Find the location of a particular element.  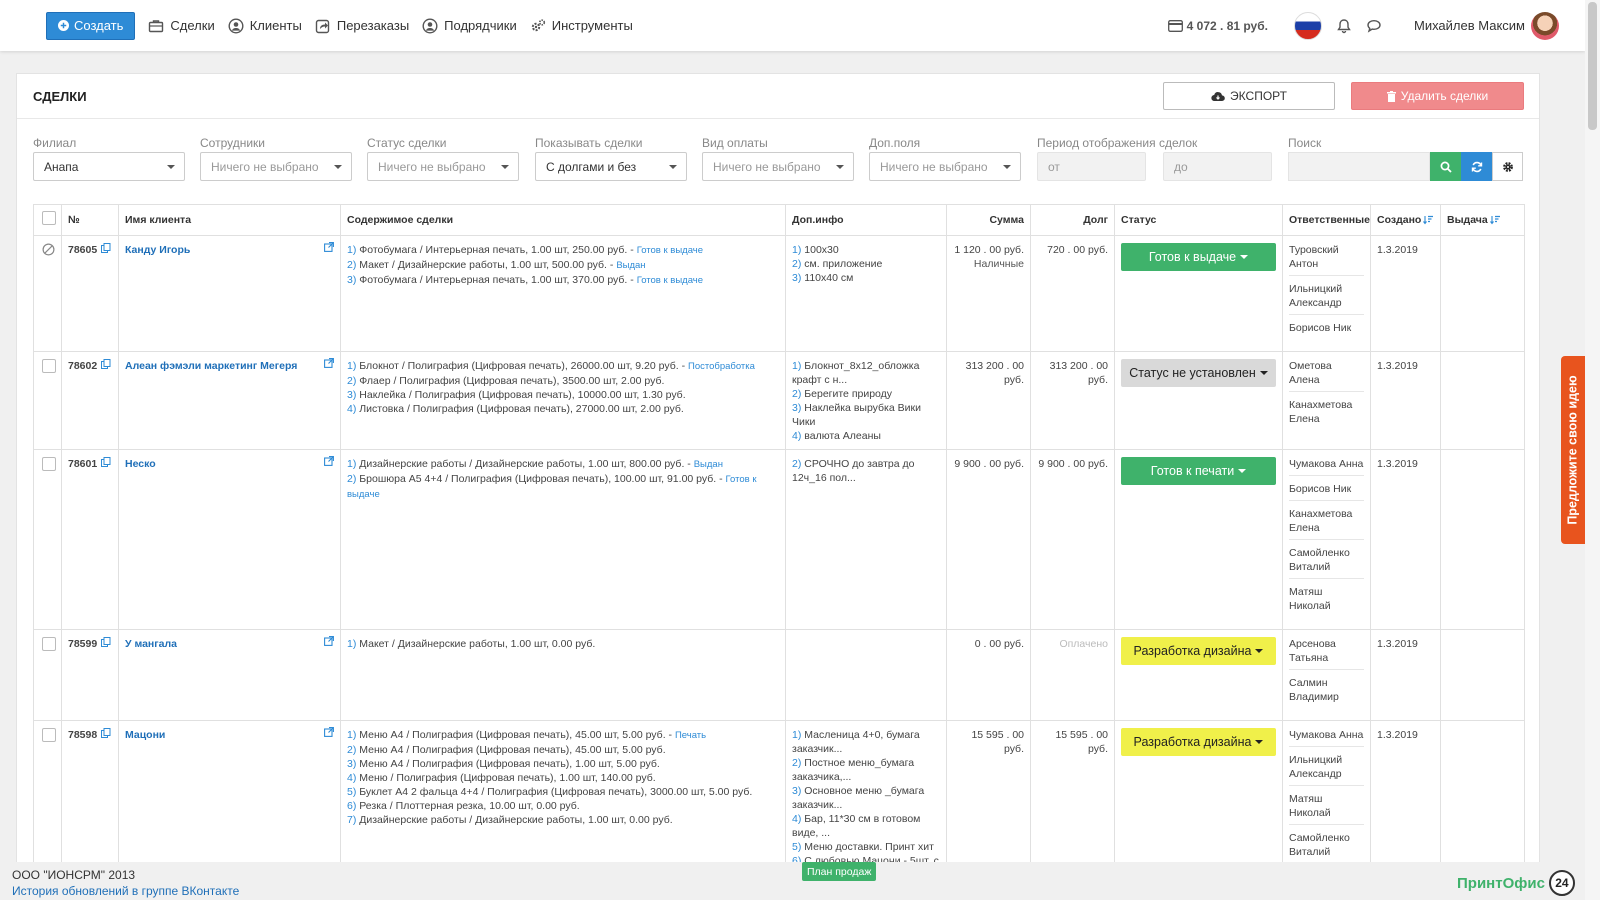

create-button: Создать is located at coordinates (91, 25).